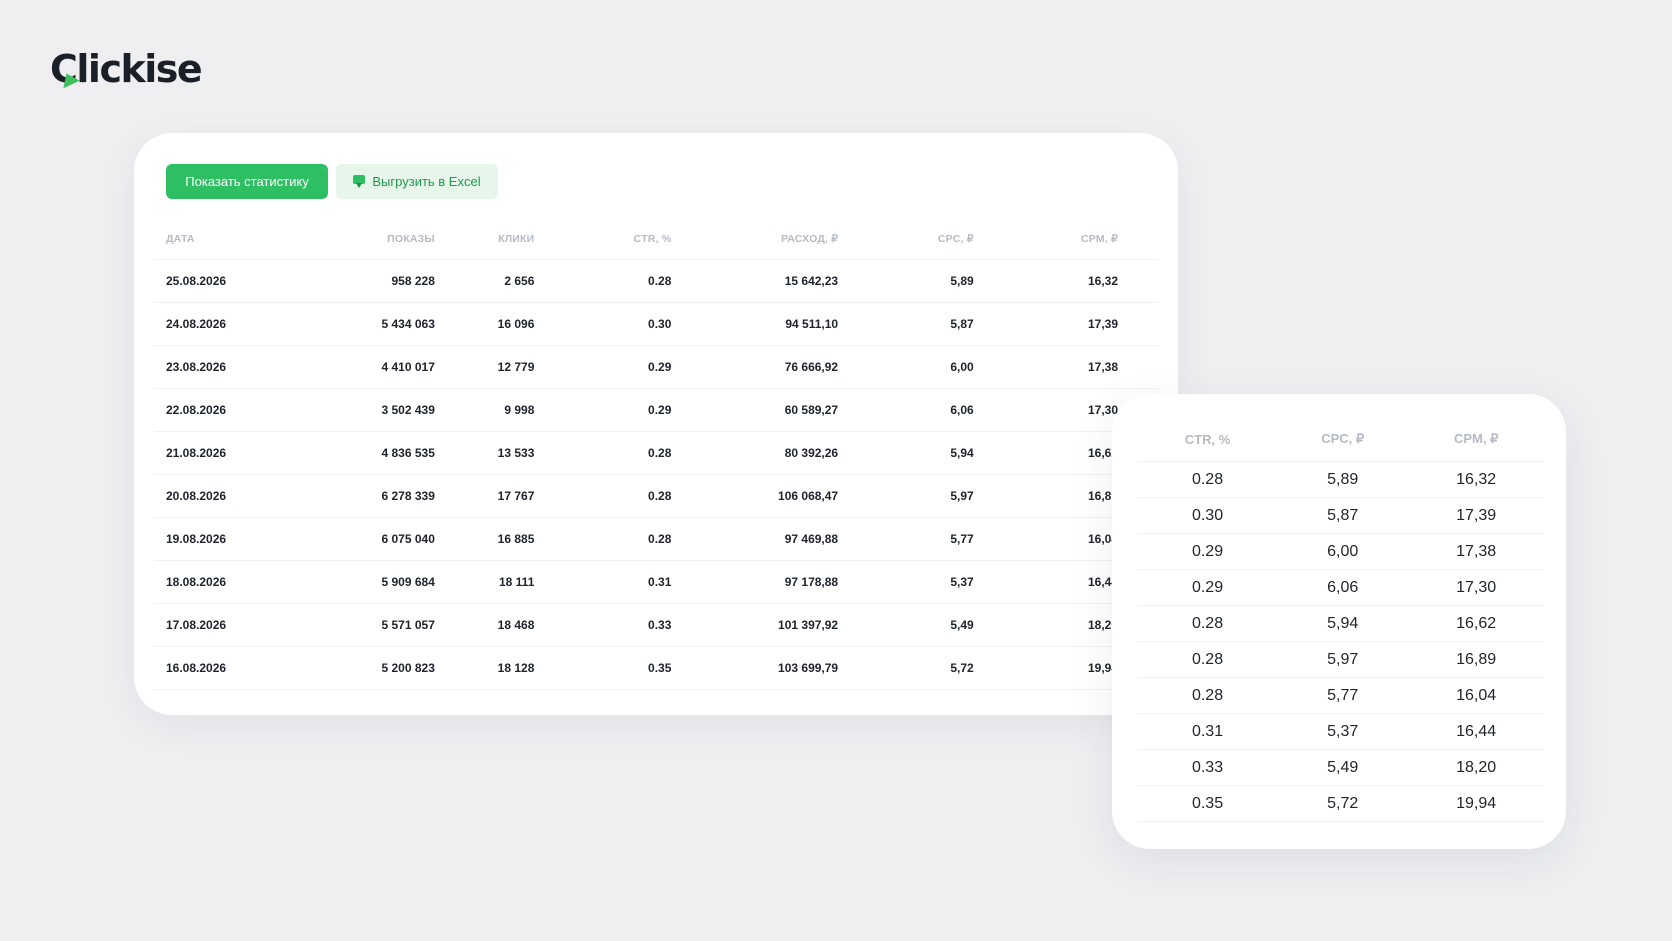 The height and width of the screenshot is (941, 1672). I want to click on zoom-row: 0.33 5,49 18,20, so click(1341, 767).